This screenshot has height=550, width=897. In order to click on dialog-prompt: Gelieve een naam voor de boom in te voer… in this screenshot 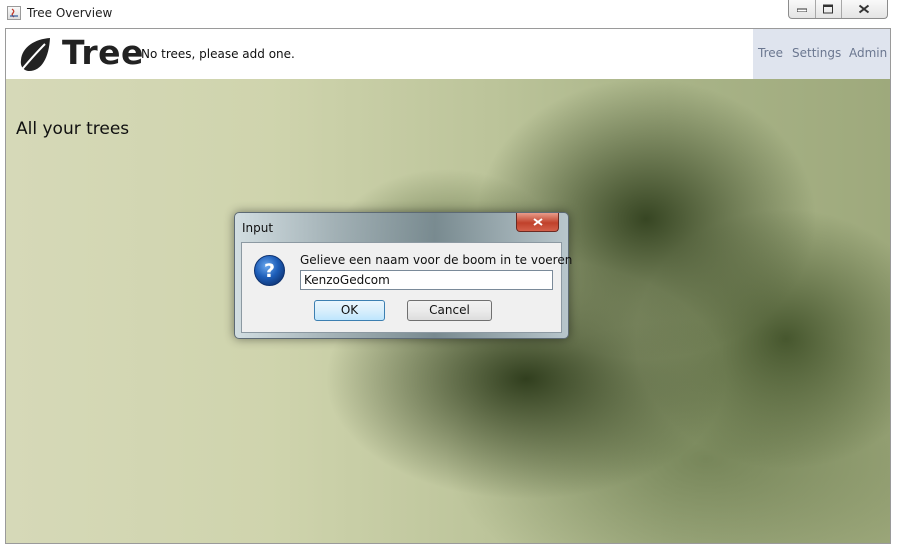, I will do `click(436, 260)`.